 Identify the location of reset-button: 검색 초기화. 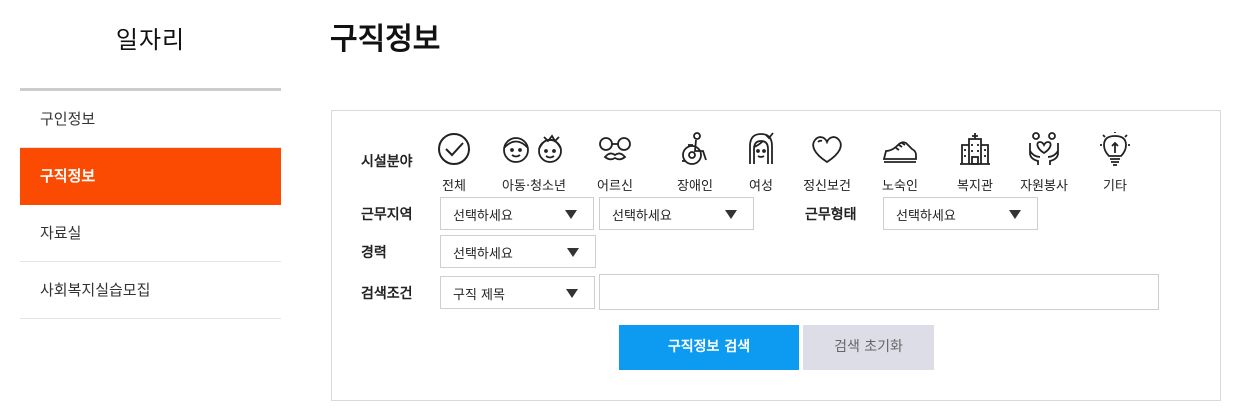
(868, 347).